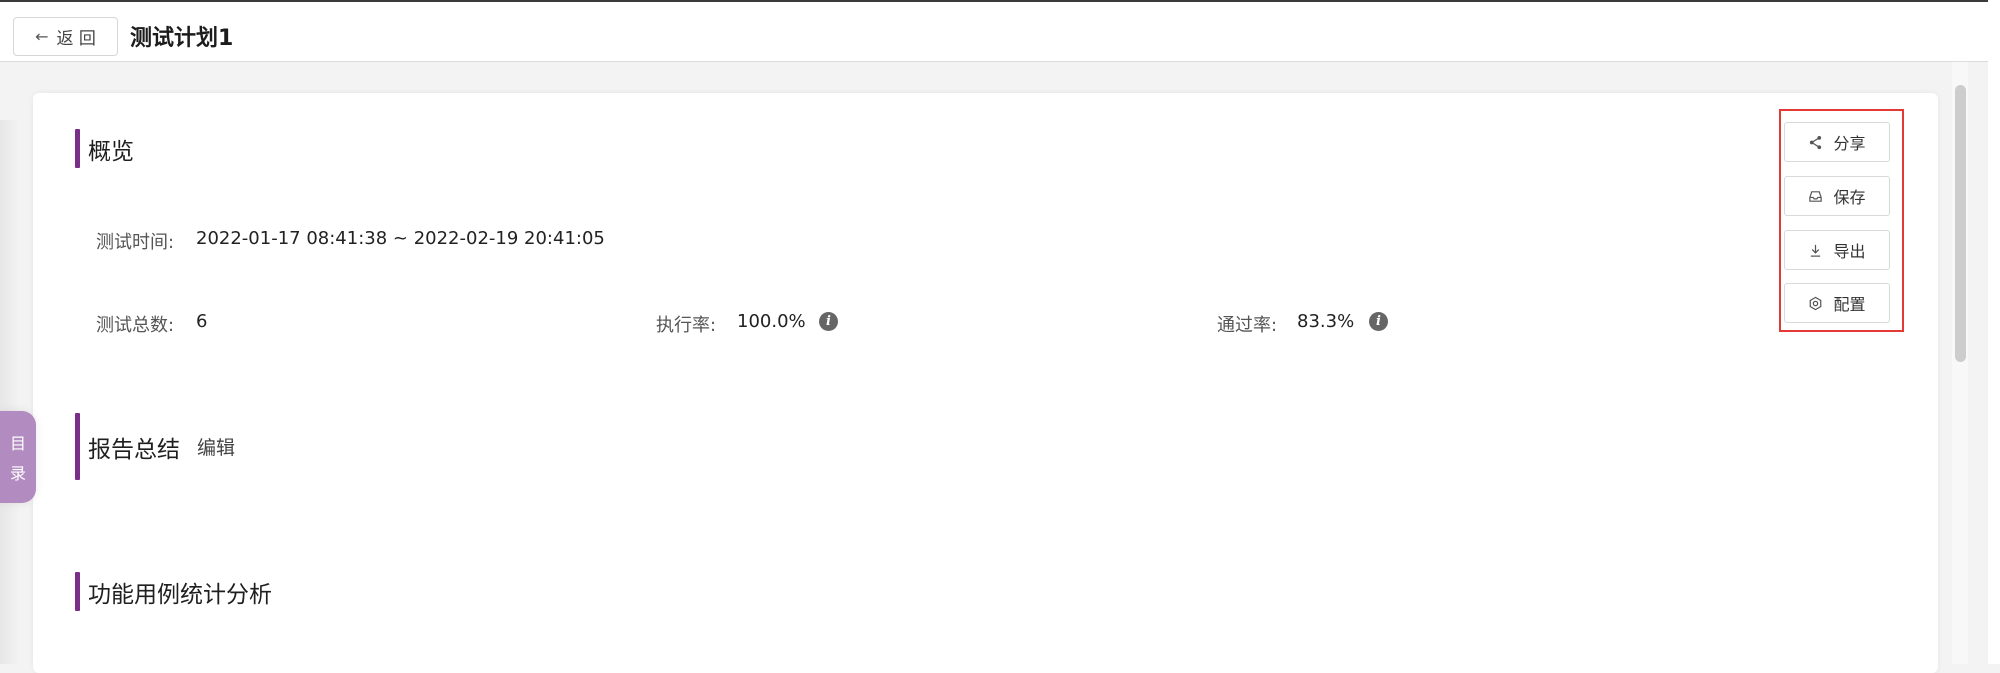  Describe the element at coordinates (180, 594) in the screenshot. I see `analysis-title-text: 功能用例统计分析` at that location.